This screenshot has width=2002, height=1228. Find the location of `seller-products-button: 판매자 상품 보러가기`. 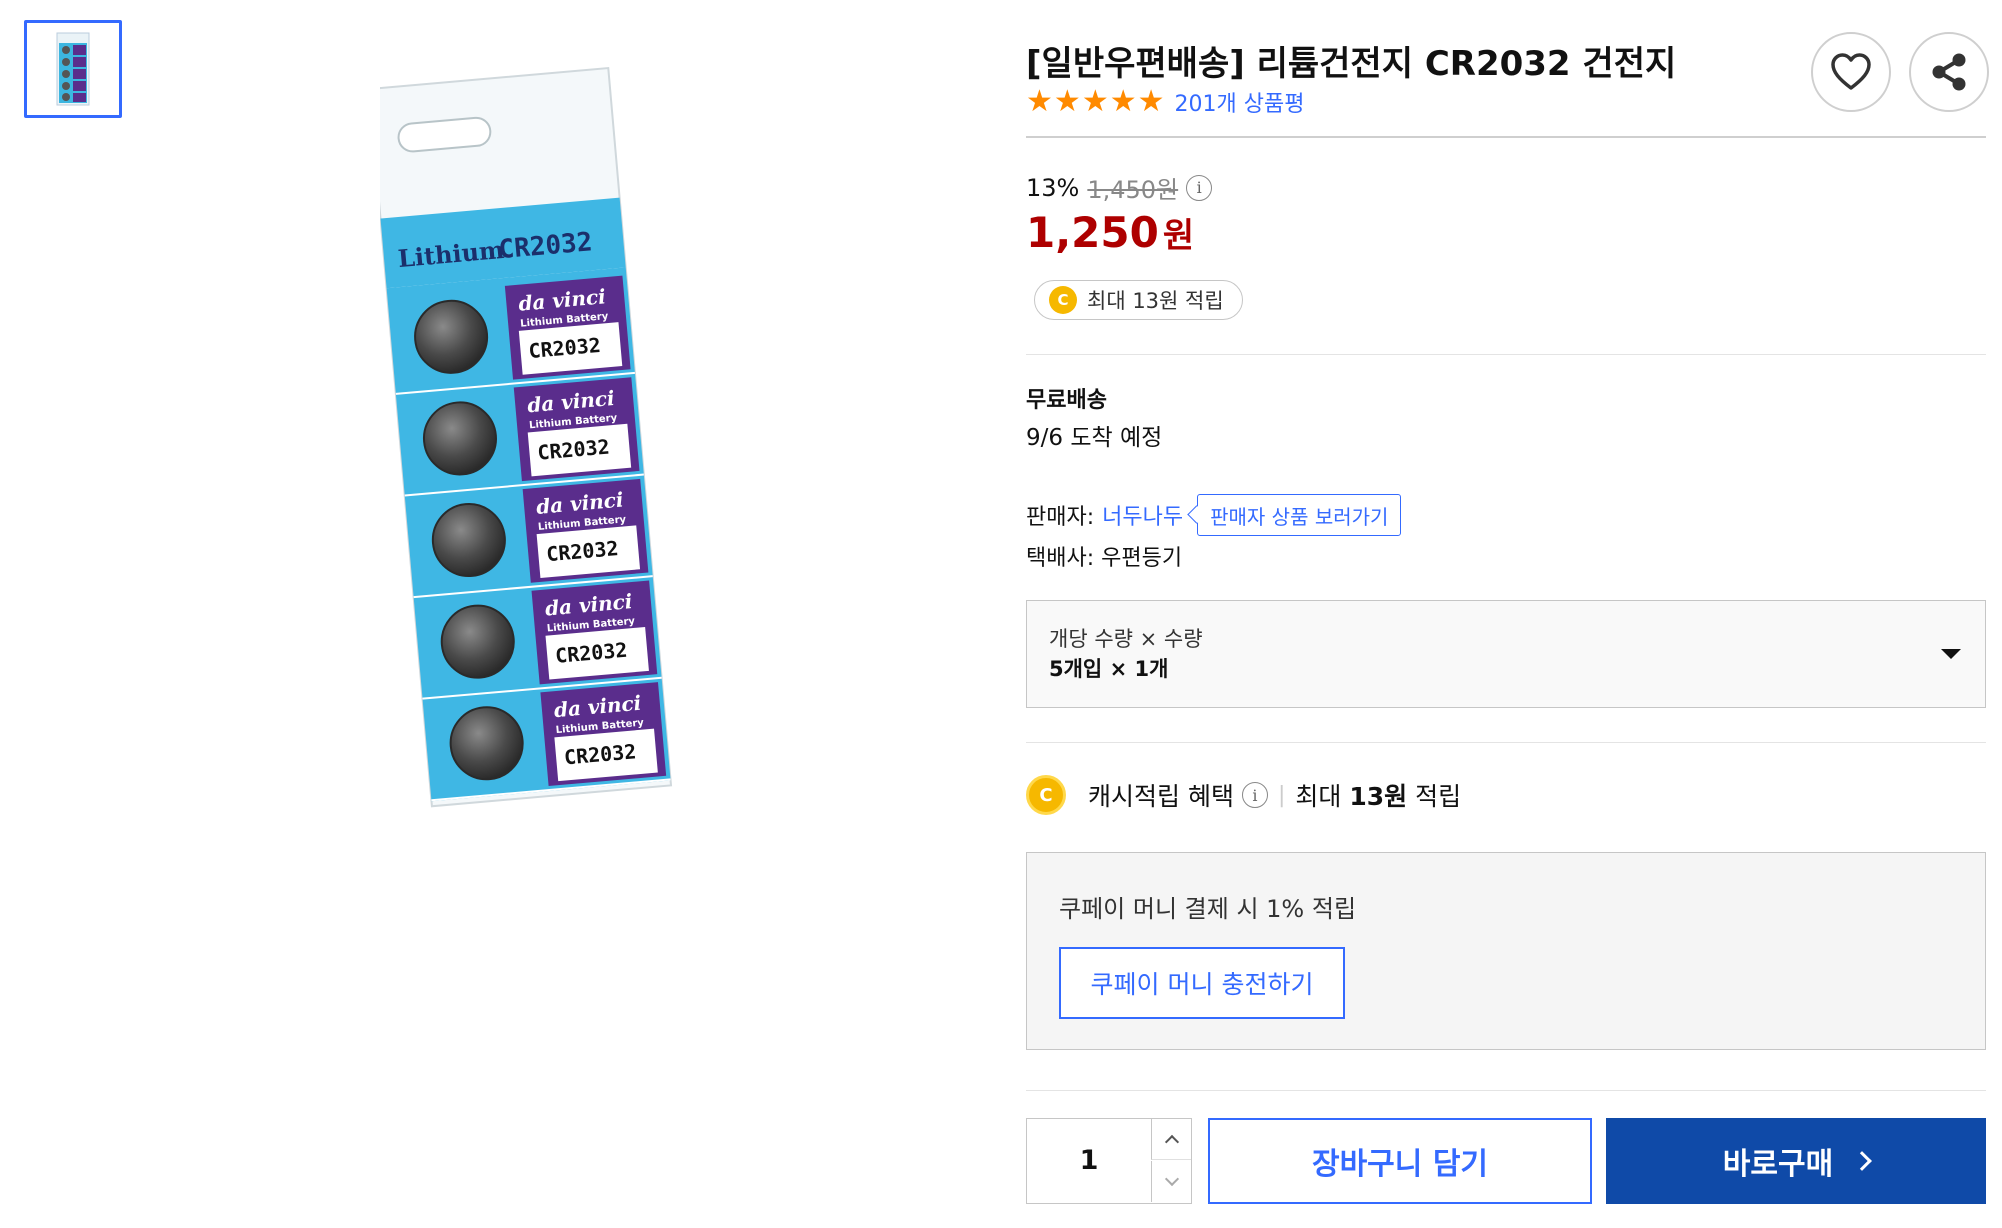

seller-products-button: 판매자 상품 보러가기 is located at coordinates (1299, 515).